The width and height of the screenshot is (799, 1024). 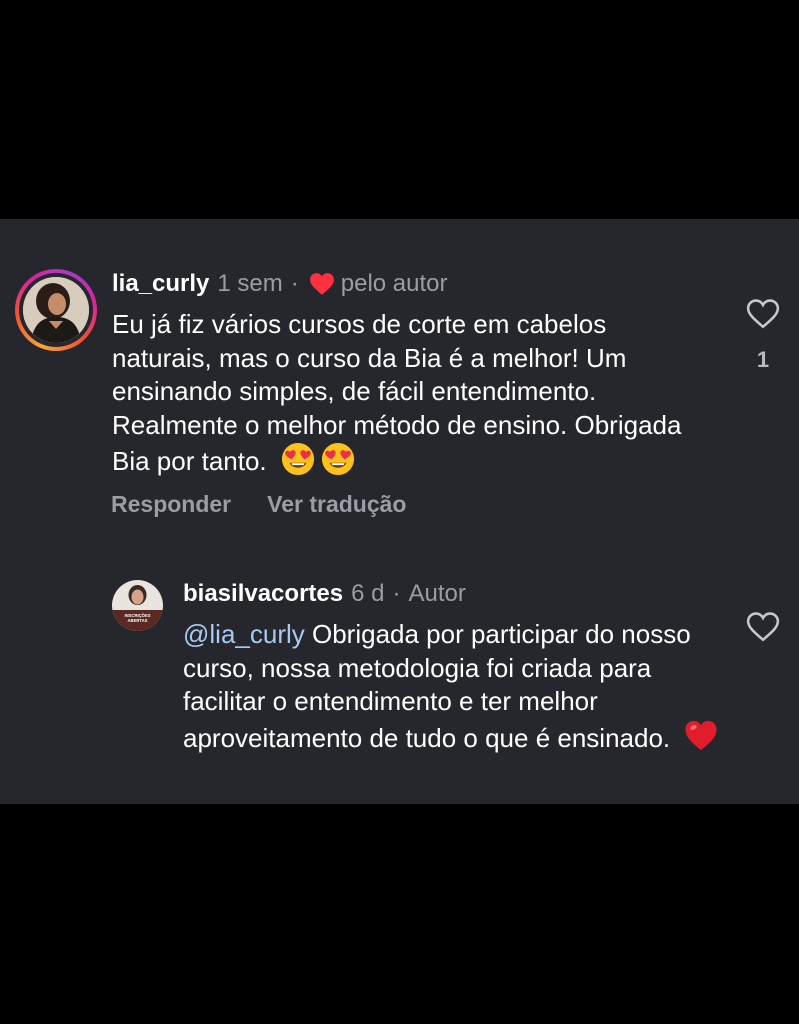 I want to click on avatar-story-ring, so click(x=56, y=310).